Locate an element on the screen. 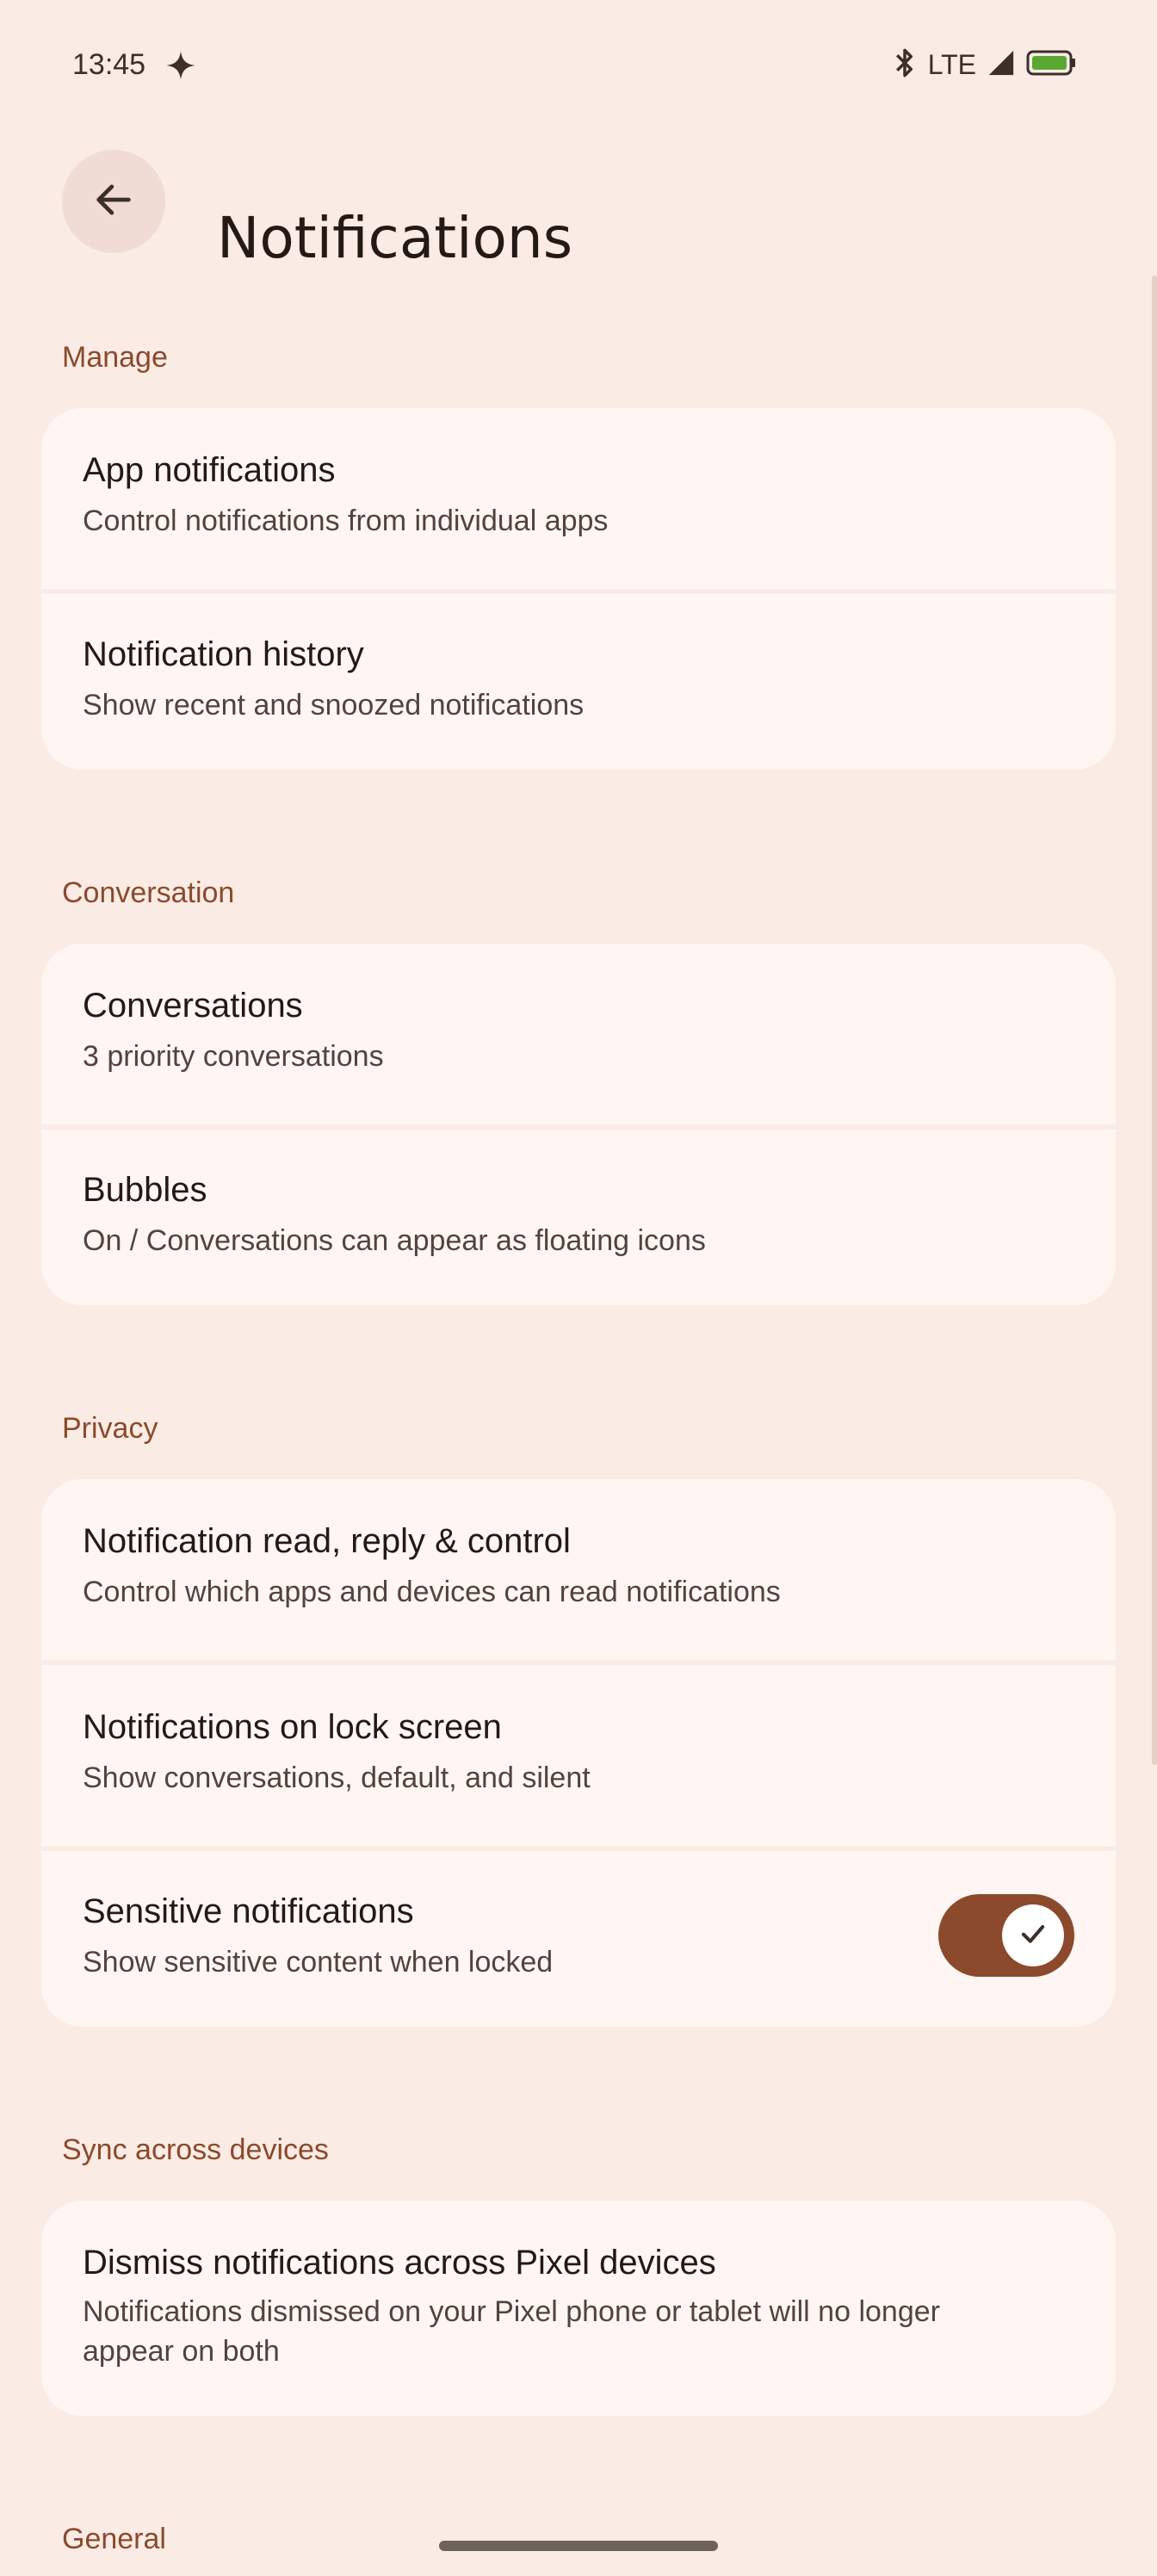  status-time: 13:45 is located at coordinates (109, 64).